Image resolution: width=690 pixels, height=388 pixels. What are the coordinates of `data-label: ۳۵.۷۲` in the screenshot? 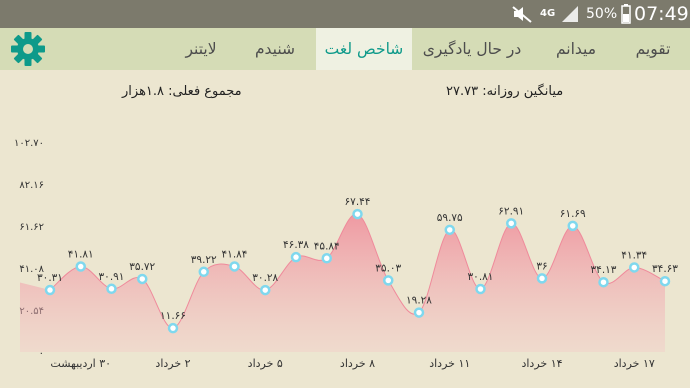 It's located at (142, 267).